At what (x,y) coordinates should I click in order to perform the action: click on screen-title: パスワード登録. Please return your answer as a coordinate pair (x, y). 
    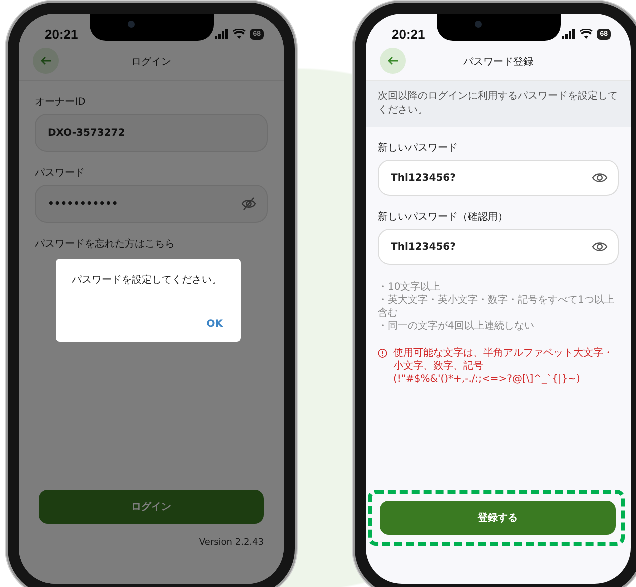
    Looking at the image, I should click on (499, 62).